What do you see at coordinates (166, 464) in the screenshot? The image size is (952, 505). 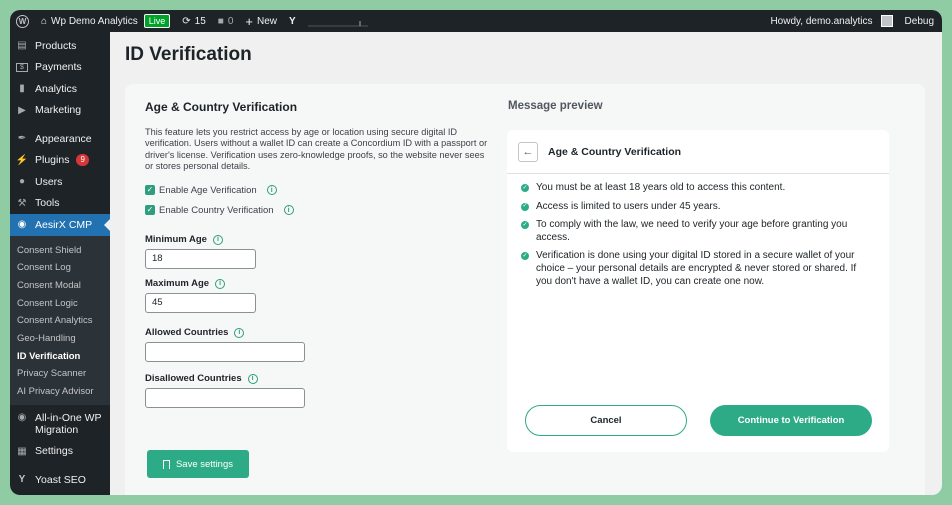 I see `bookmark-icon` at bounding box center [166, 464].